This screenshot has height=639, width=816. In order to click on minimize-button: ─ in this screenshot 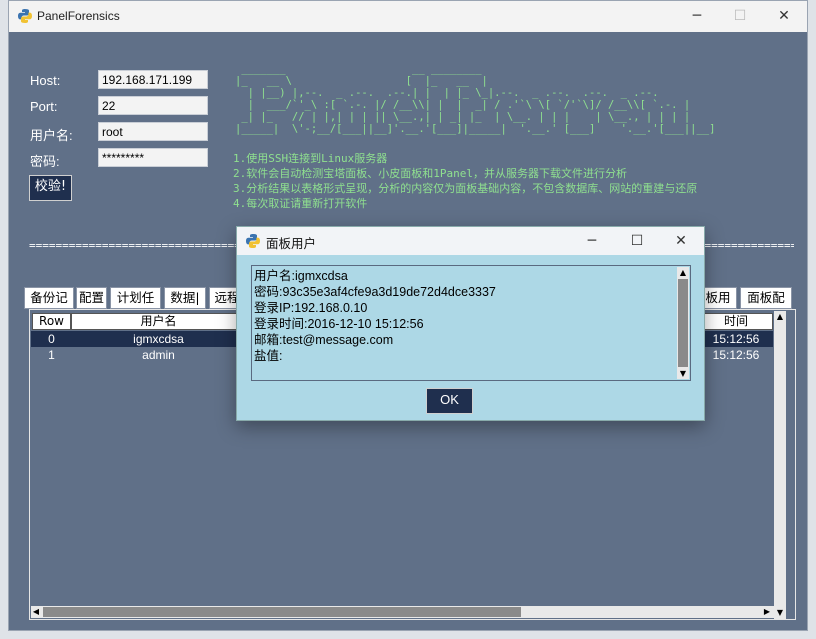, I will do `click(697, 16)`.